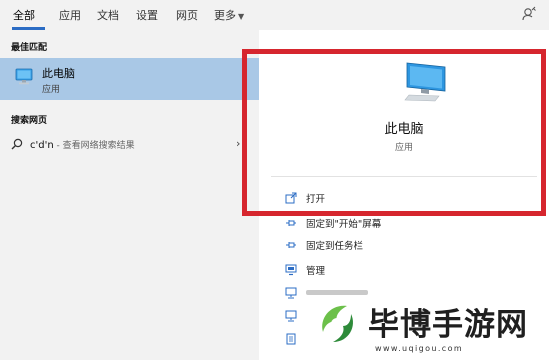  Describe the element at coordinates (24, 15) in the screenshot. I see `tab-all: 全部` at that location.